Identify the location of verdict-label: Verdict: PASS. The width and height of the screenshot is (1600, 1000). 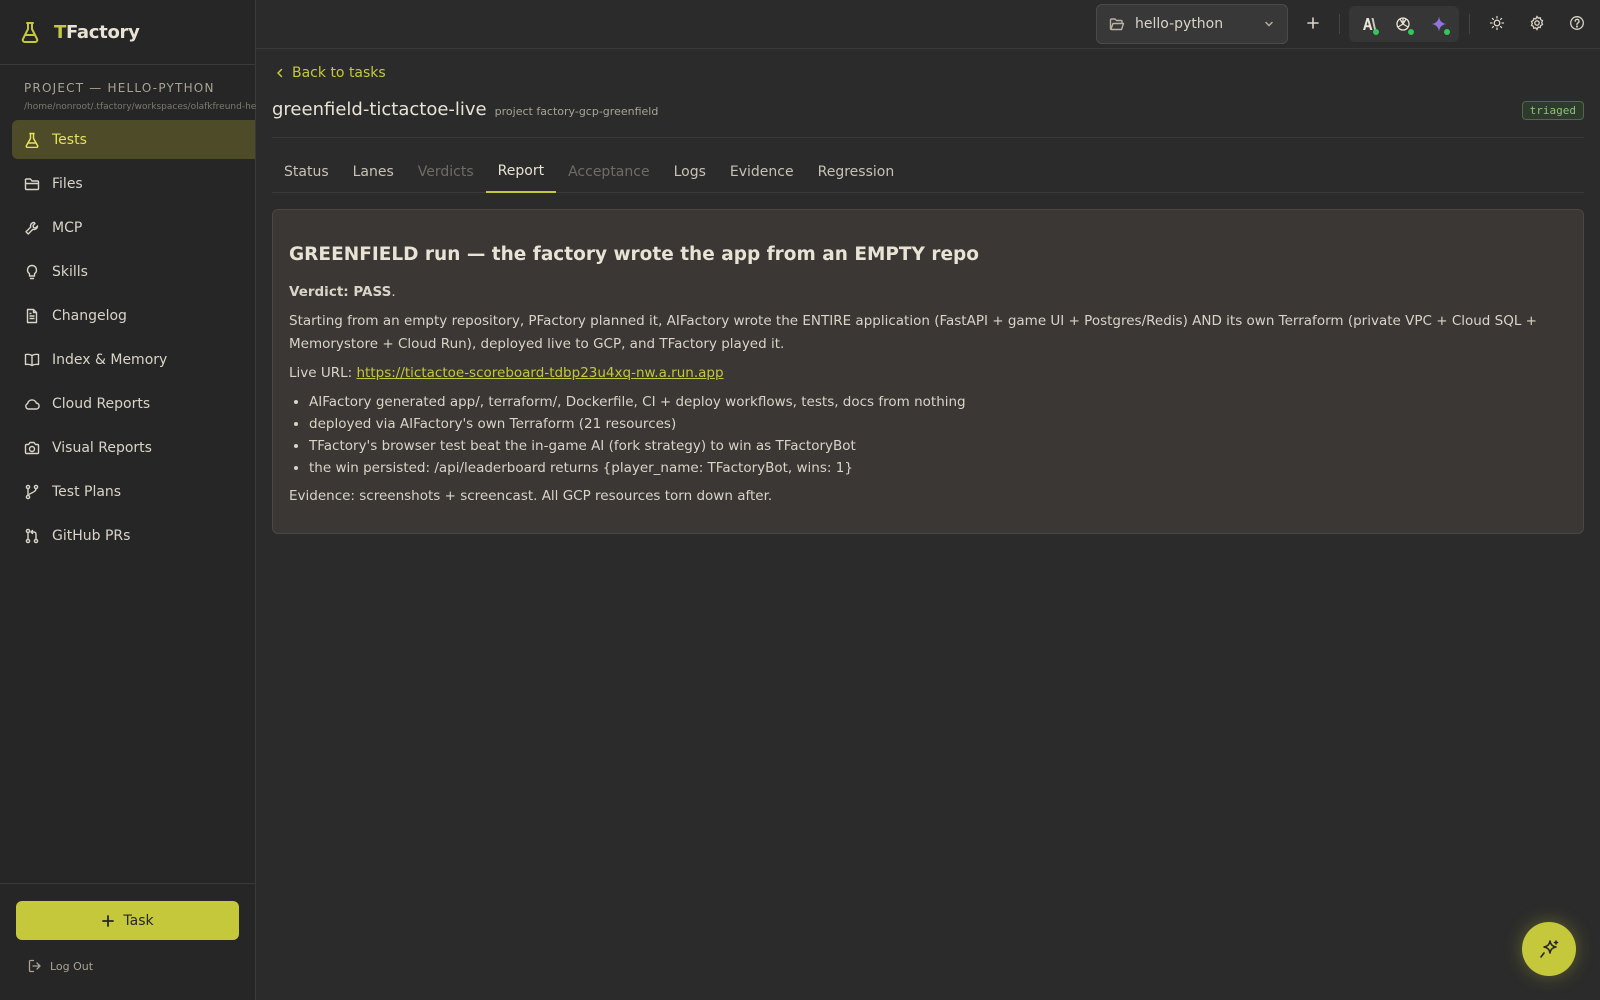
(340, 292).